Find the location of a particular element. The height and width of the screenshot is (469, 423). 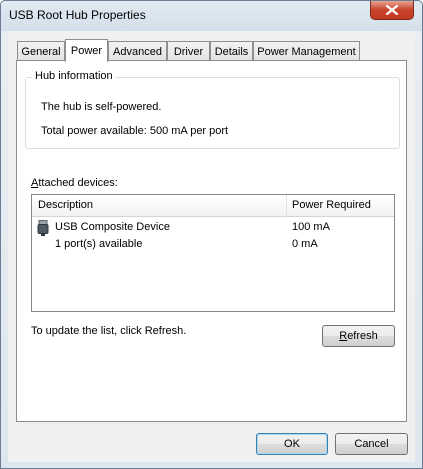

attached-devices-label: Attached devices: is located at coordinates (74, 183).